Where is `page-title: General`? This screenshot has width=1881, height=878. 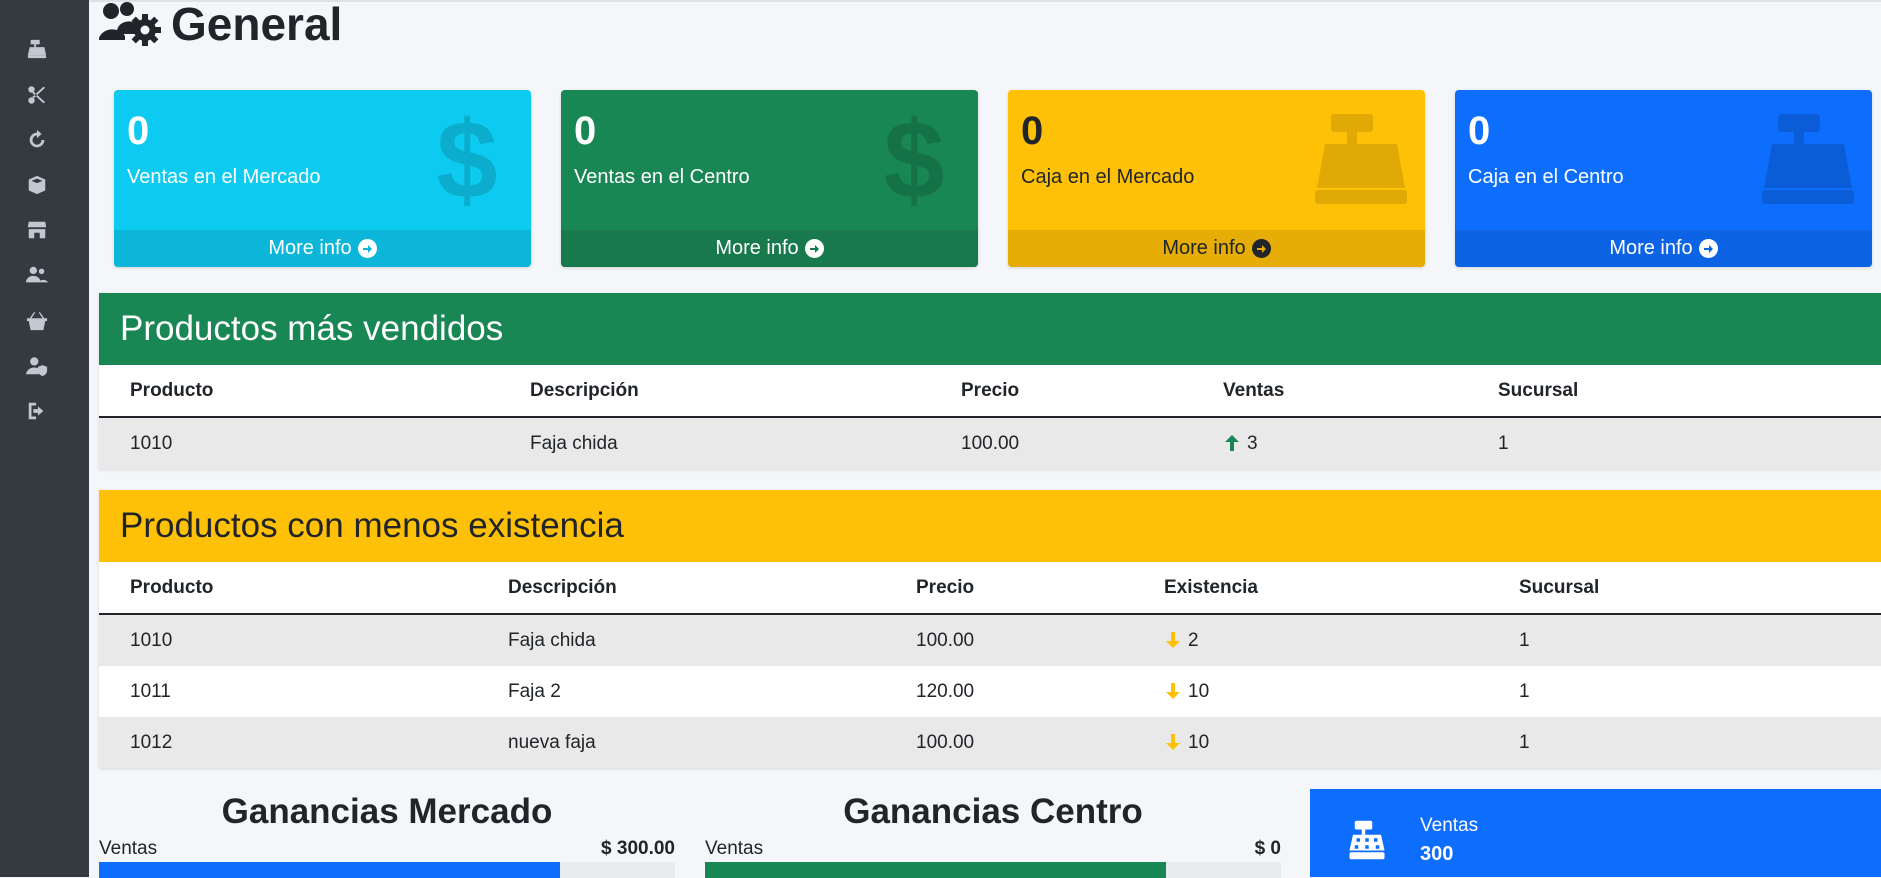
page-title: General is located at coordinates (220, 24).